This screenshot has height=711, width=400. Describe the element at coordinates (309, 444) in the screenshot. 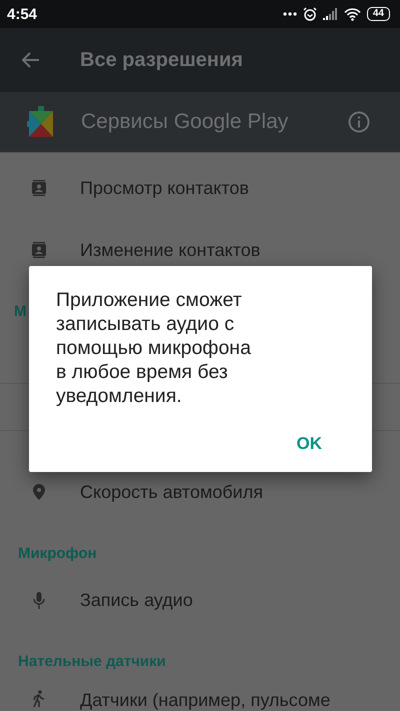

I see `ok-button: OK` at that location.